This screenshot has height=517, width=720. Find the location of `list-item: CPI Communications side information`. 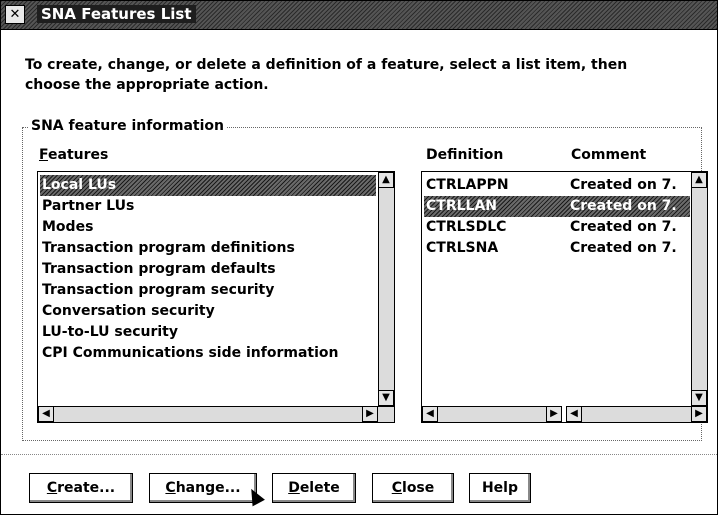

list-item: CPI Communications side information is located at coordinates (190, 353).